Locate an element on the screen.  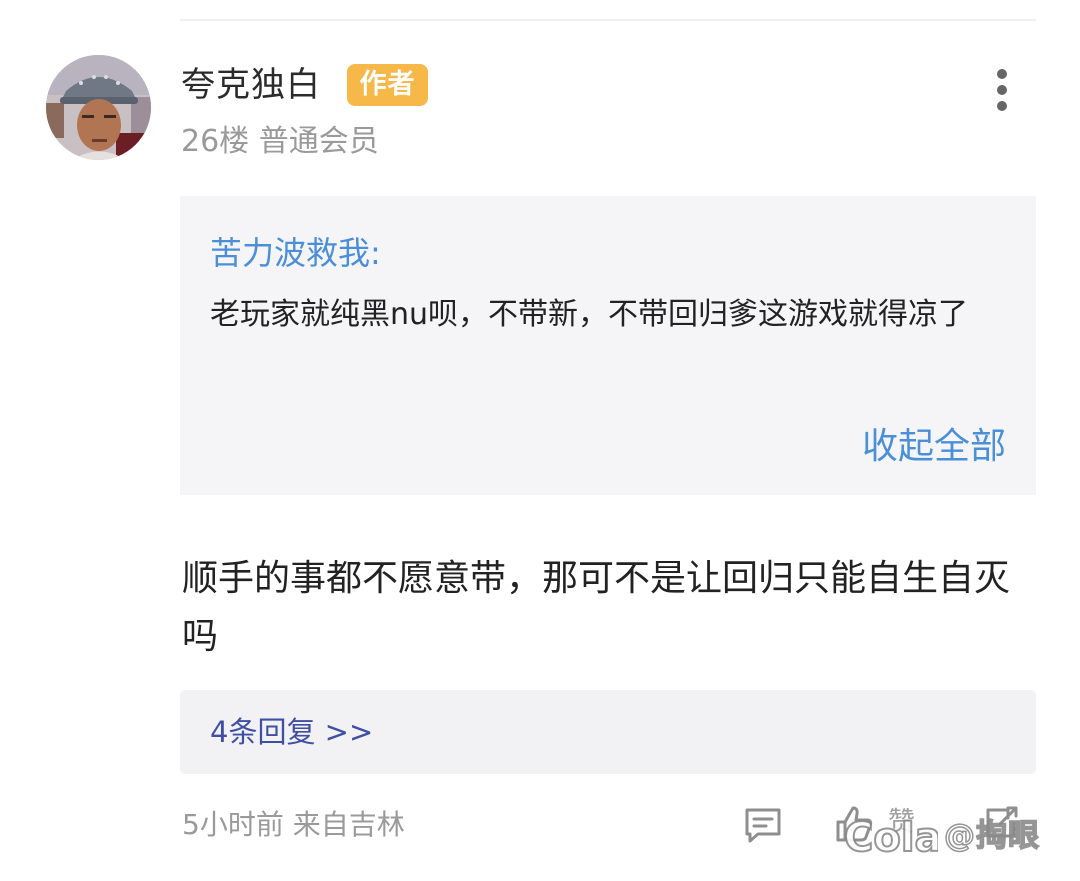
avatar is located at coordinates (98, 107).